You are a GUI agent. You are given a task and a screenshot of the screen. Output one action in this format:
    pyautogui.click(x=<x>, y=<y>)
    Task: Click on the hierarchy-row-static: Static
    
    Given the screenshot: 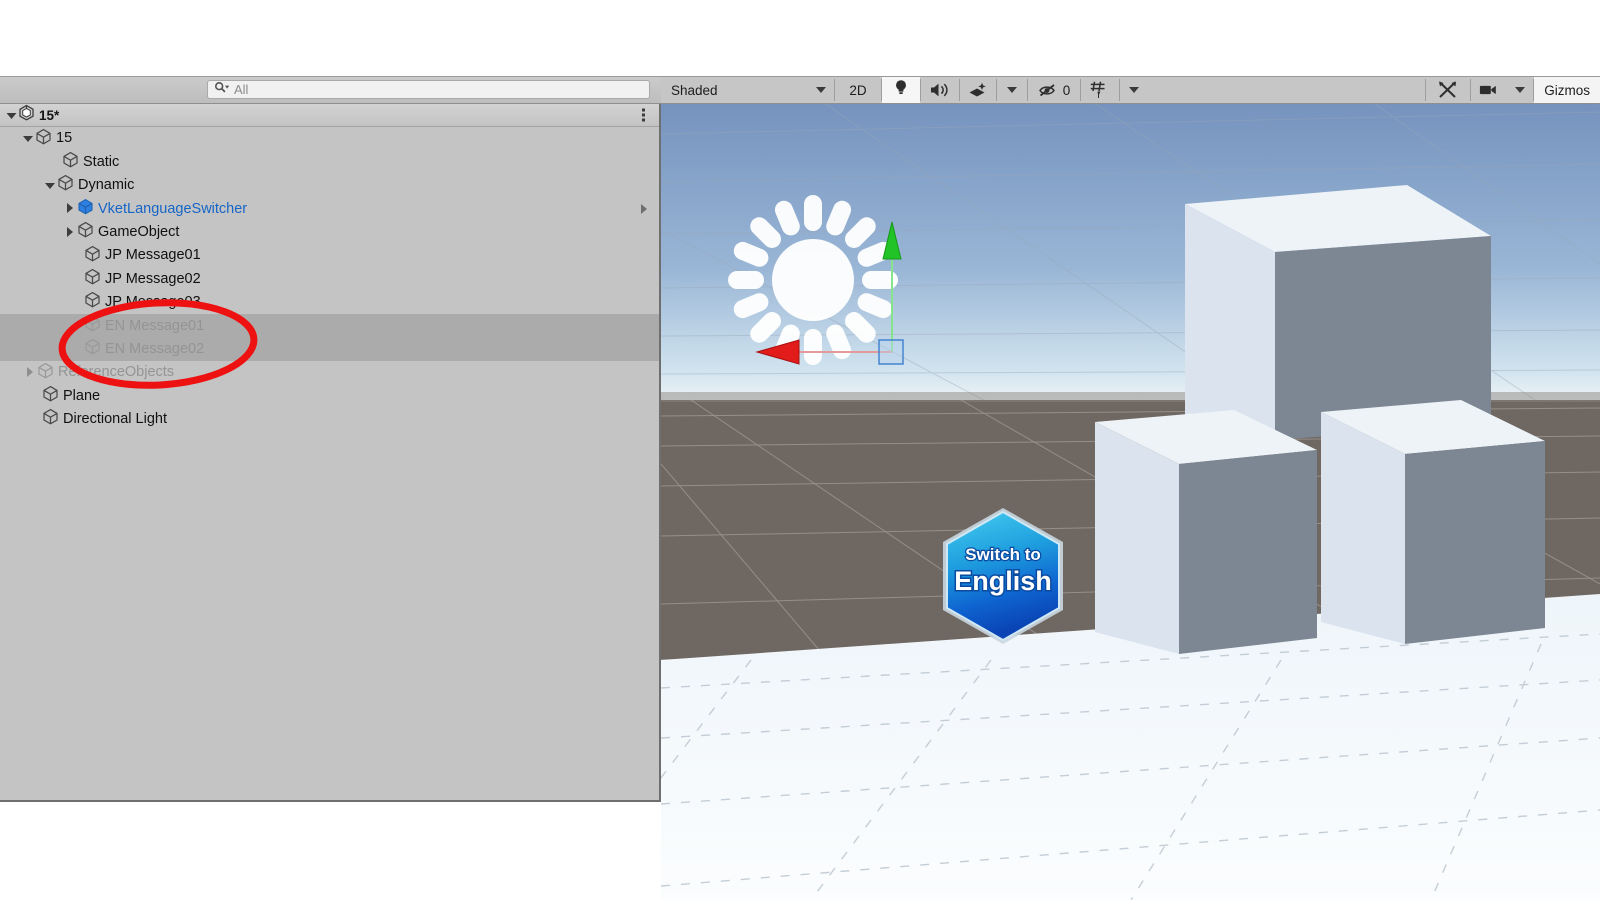 What is the action you would take?
    pyautogui.click(x=329, y=161)
    